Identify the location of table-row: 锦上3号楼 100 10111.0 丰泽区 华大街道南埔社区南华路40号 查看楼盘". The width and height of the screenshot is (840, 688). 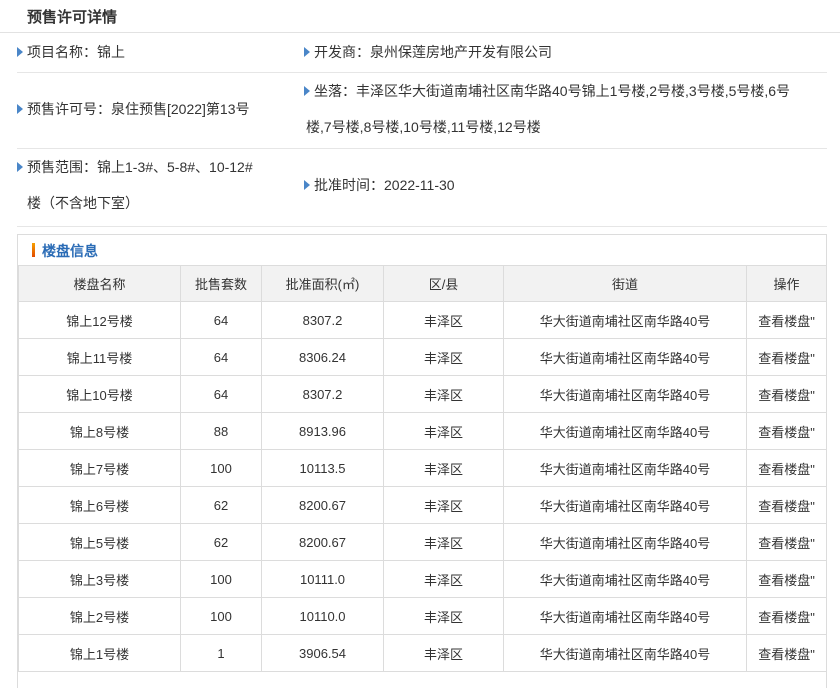
(422, 579).